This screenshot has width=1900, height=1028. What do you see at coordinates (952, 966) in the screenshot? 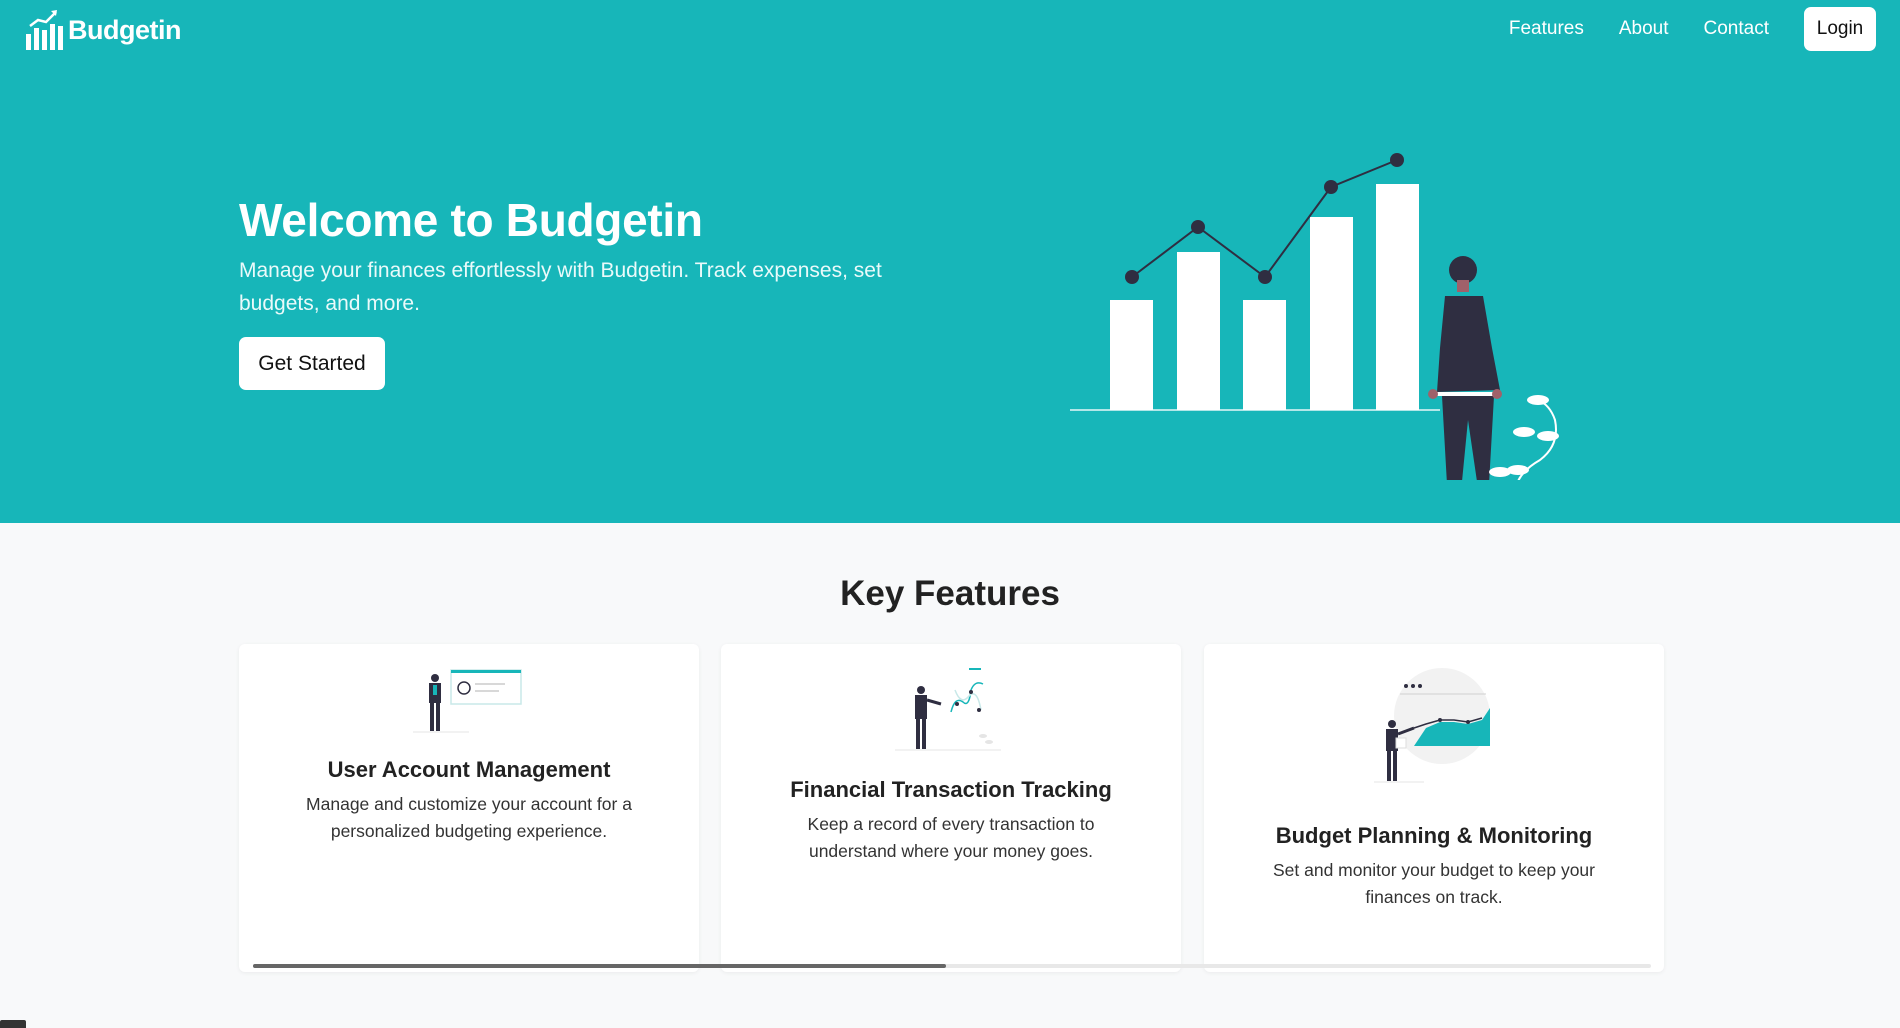
I see `carousel-scrollbar` at bounding box center [952, 966].